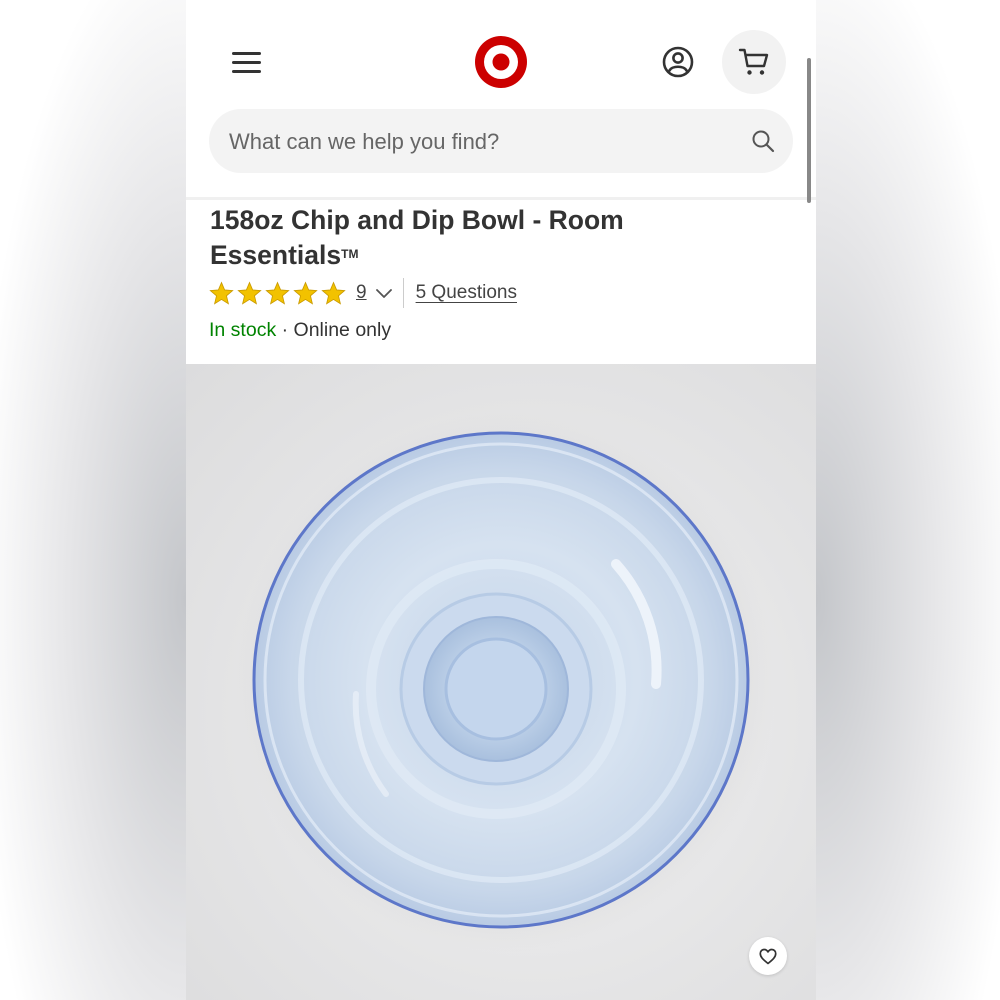  What do you see at coordinates (484, 142) in the screenshot?
I see `search-input` at bounding box center [484, 142].